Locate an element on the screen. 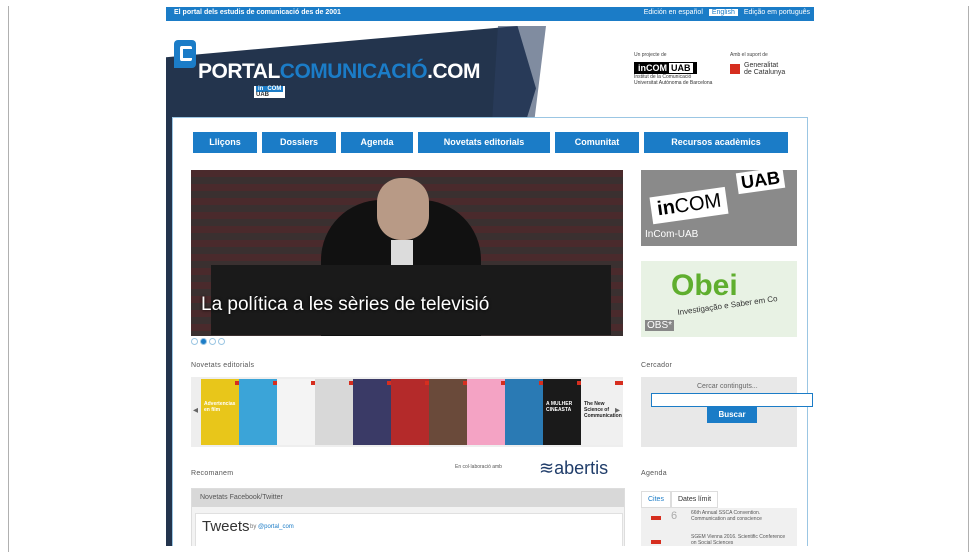 Image resolution: width=975 pixels, height=552 pixels. nav-llicons: Lliçons is located at coordinates (225, 142).